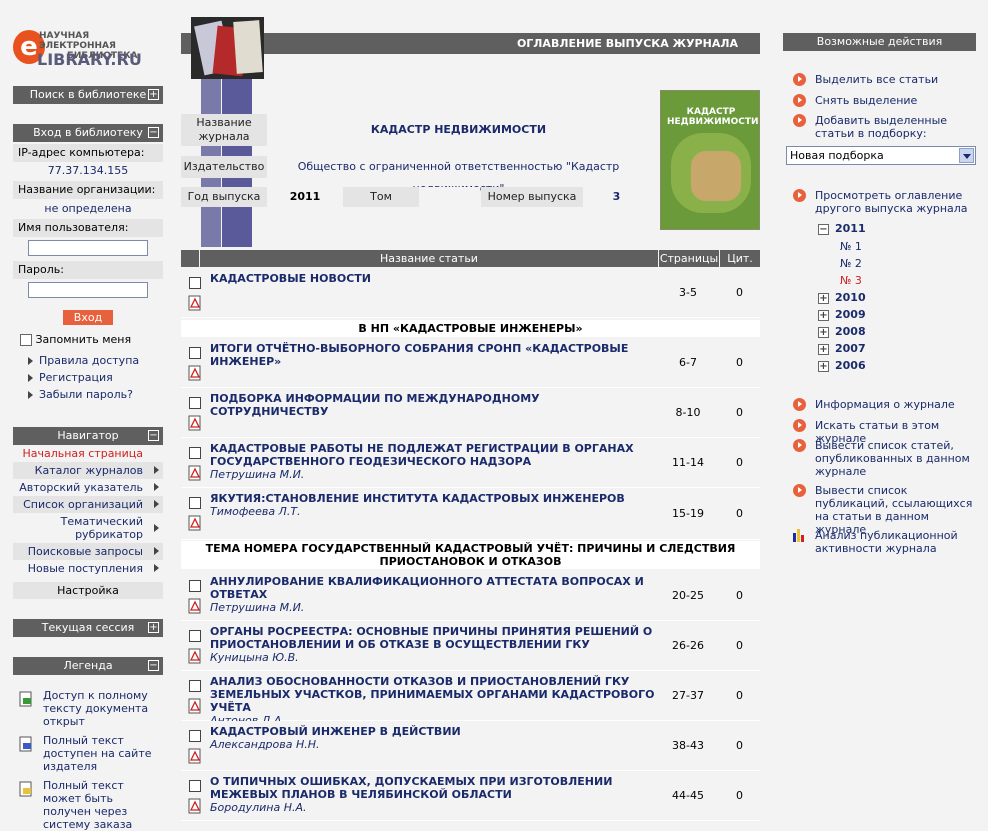 The height and width of the screenshot is (831, 988). What do you see at coordinates (83, 360) in the screenshot?
I see `access-rules-link: Правила доступа` at bounding box center [83, 360].